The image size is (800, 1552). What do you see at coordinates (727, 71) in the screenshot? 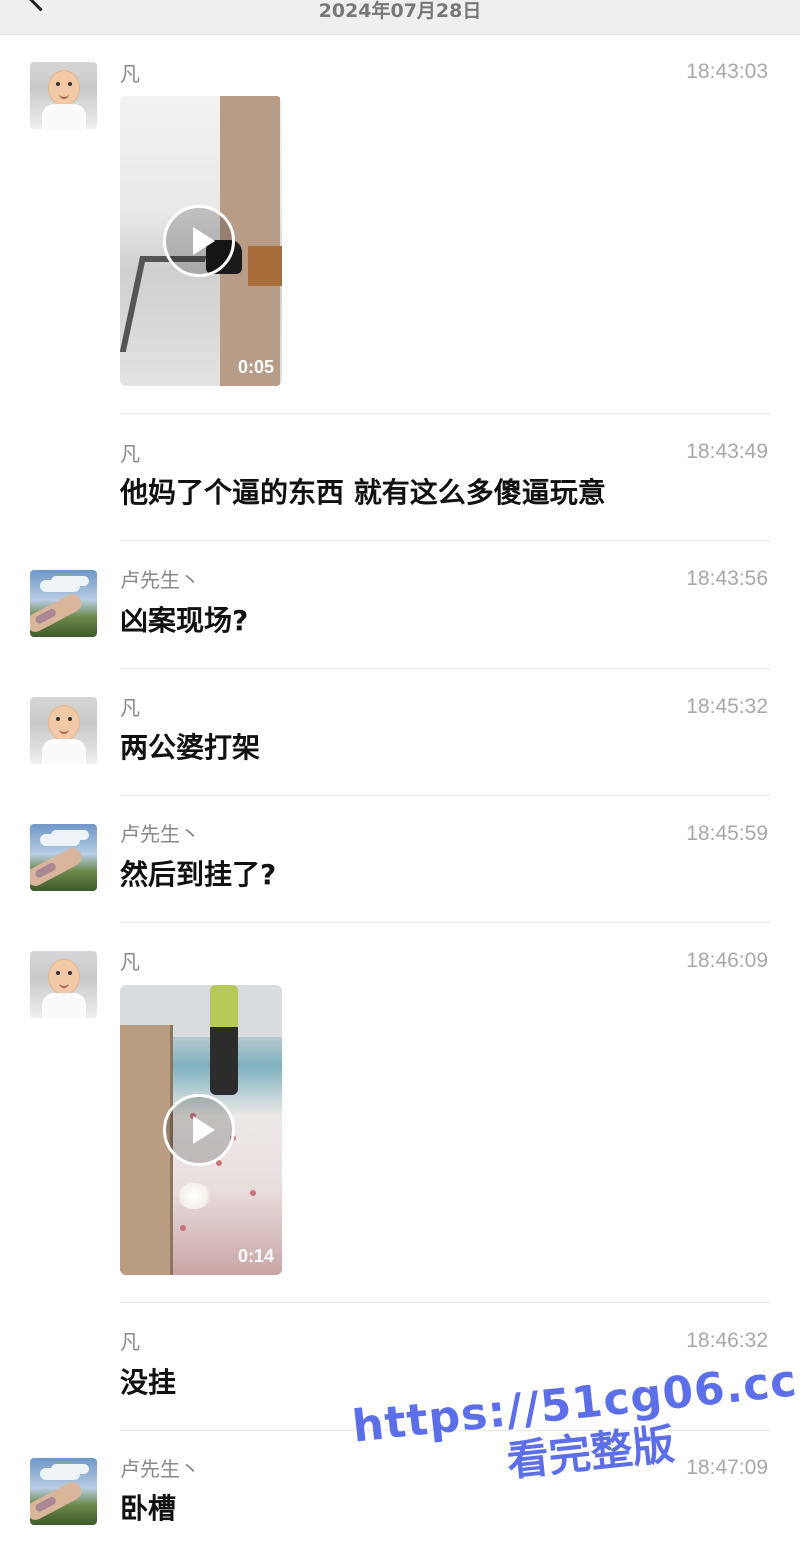
I see `message-time: 18:43:03` at bounding box center [727, 71].